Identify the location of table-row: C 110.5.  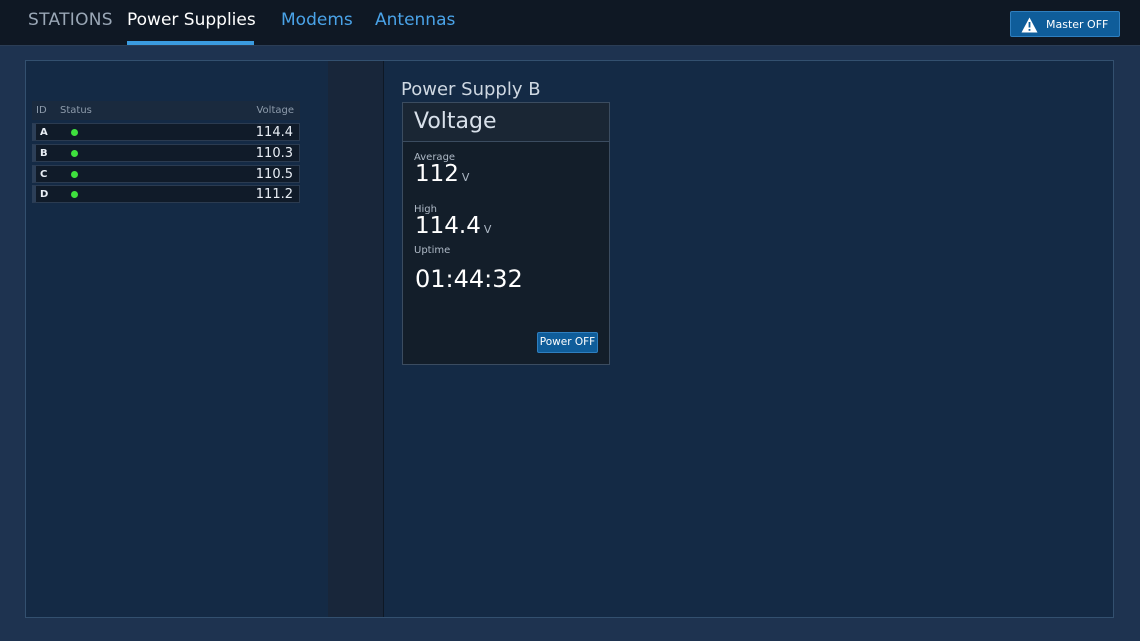
(166, 174).